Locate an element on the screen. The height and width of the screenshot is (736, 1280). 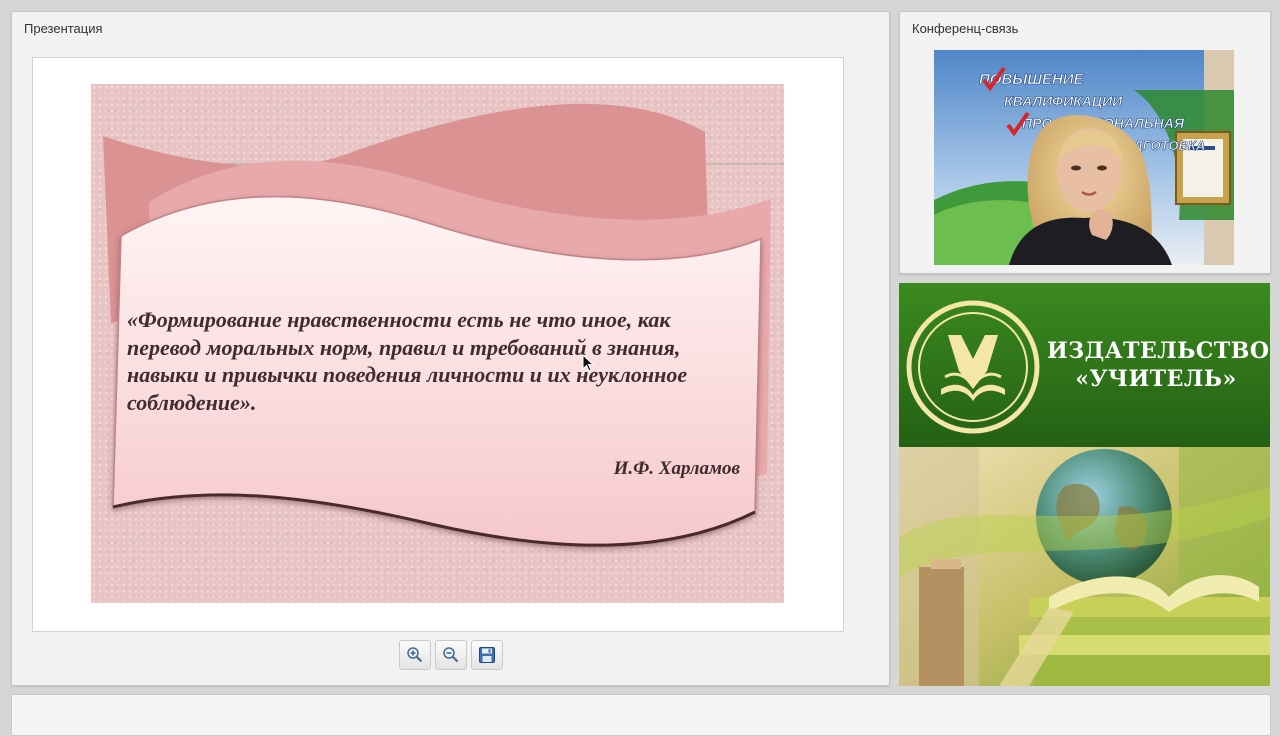
presentation-panel-title: Презентация is located at coordinates (63, 28).